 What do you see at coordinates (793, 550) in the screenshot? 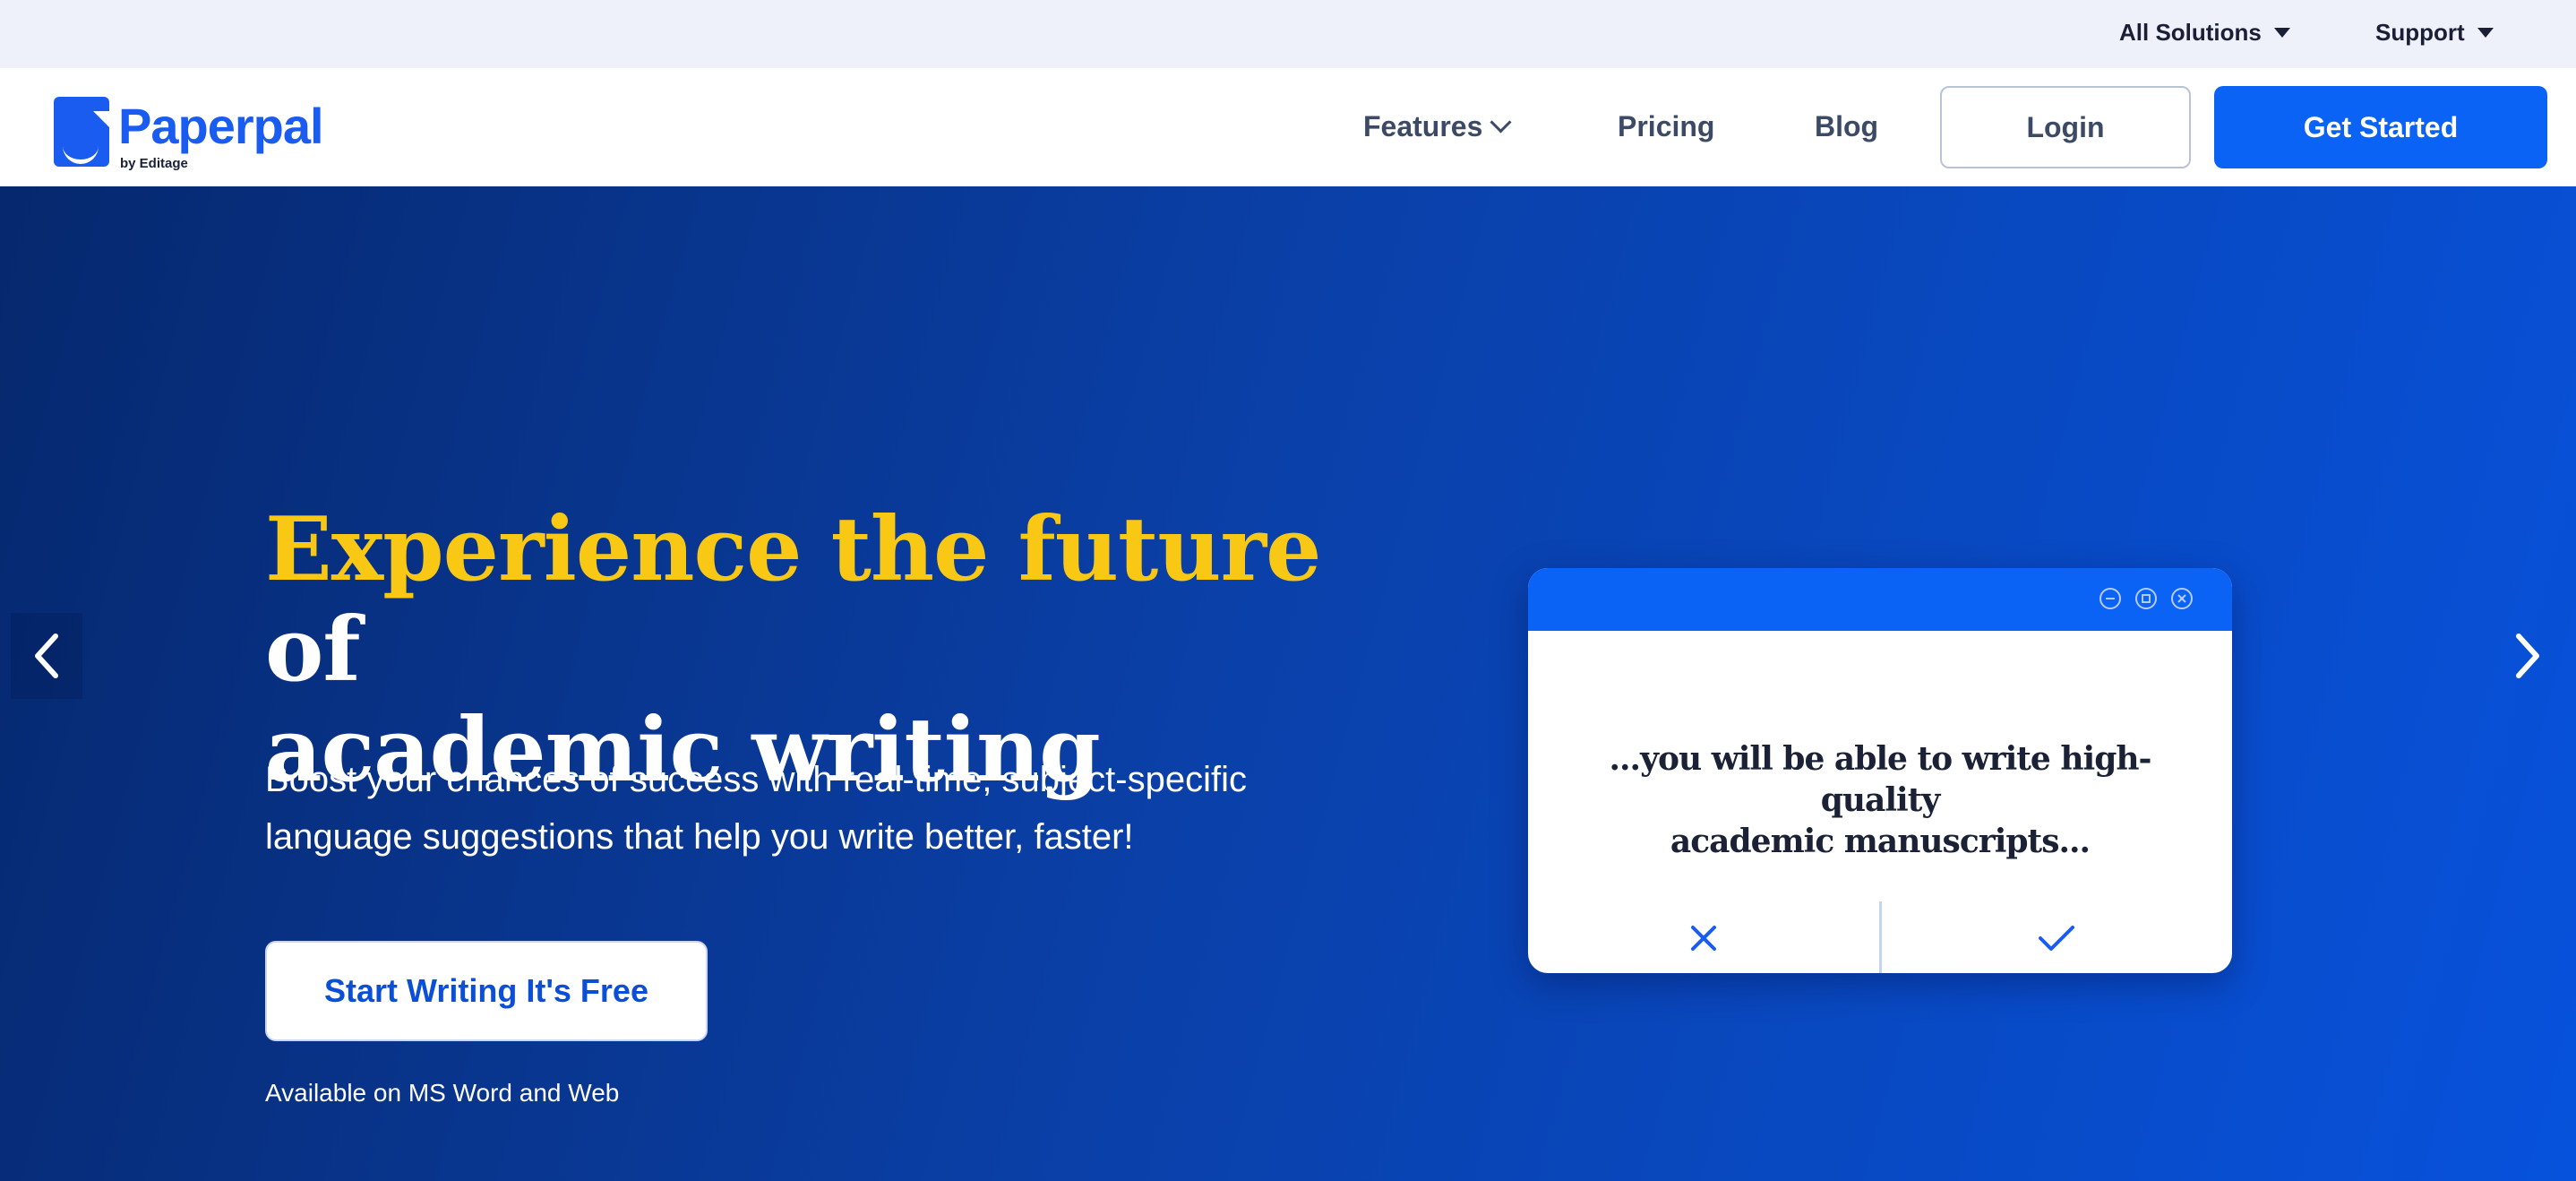
I see `hero-title-highlight: Experience the future` at bounding box center [793, 550].